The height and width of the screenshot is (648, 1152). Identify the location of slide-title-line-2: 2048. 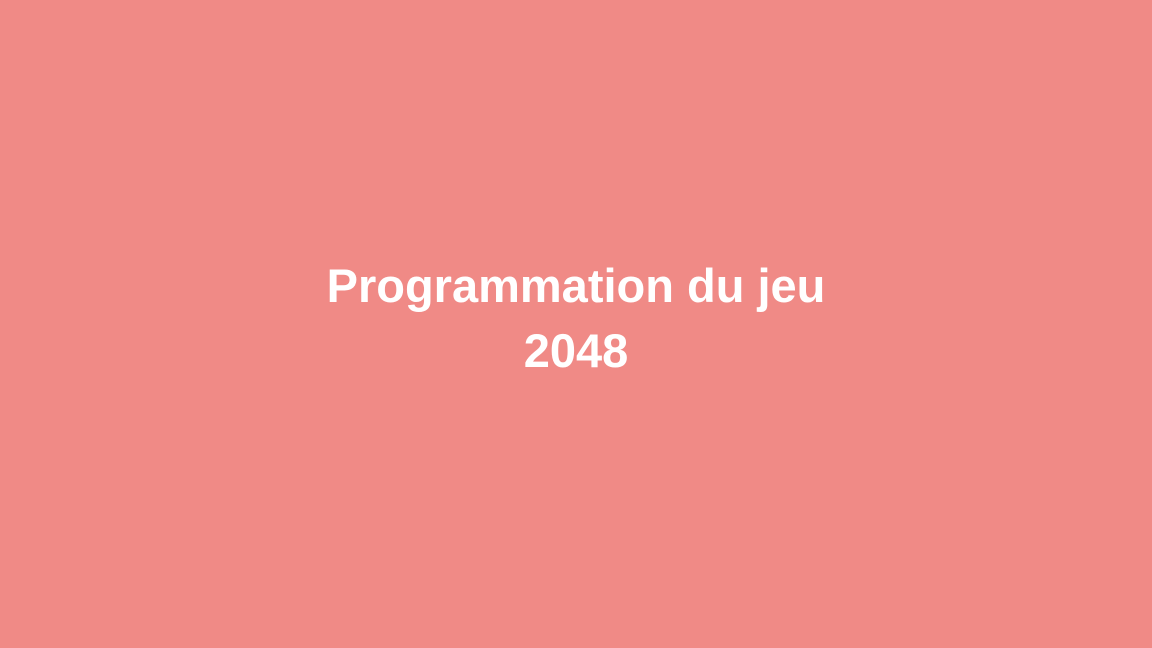
(576, 350).